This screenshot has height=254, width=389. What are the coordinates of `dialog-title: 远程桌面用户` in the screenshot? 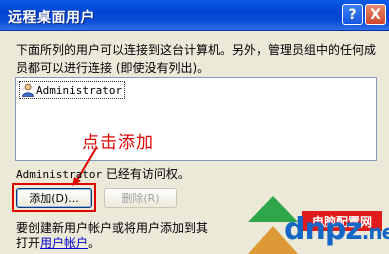 It's located at (51, 18).